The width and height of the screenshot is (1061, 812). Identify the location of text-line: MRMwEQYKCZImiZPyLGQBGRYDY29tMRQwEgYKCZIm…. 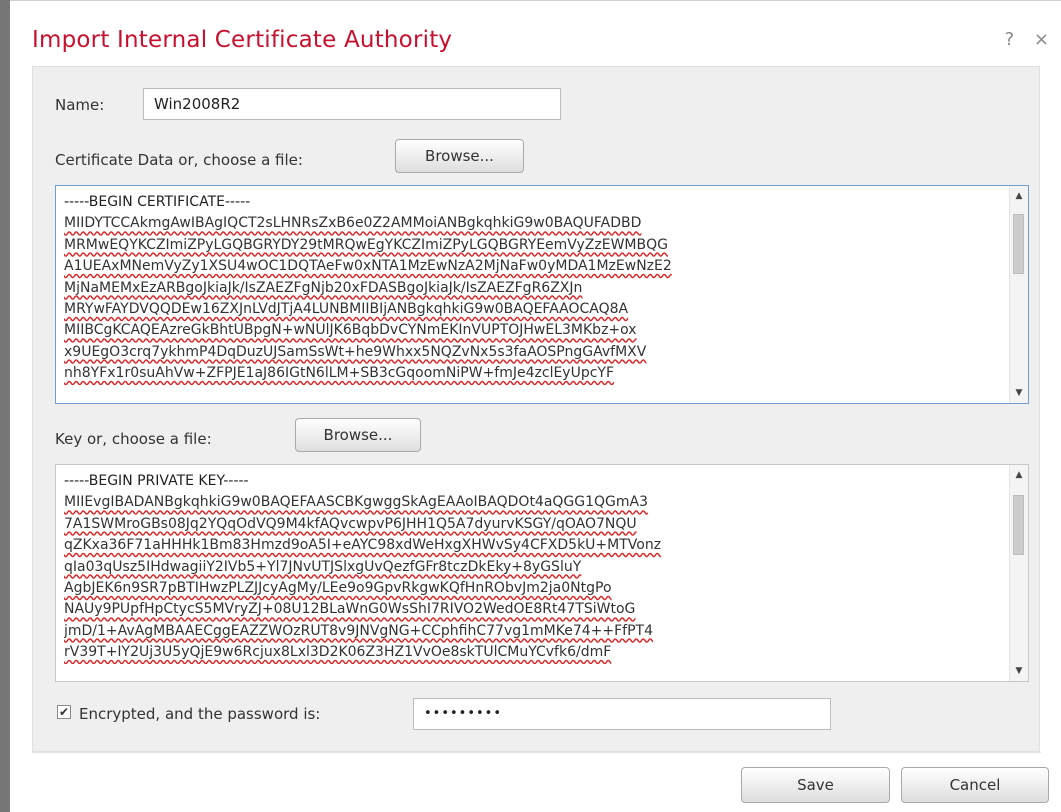
(366, 244).